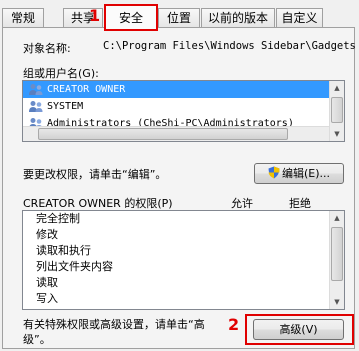 Image resolution: width=359 pixels, height=351 pixels. I want to click on tab-previous-versions: 以前的版本, so click(238, 17).